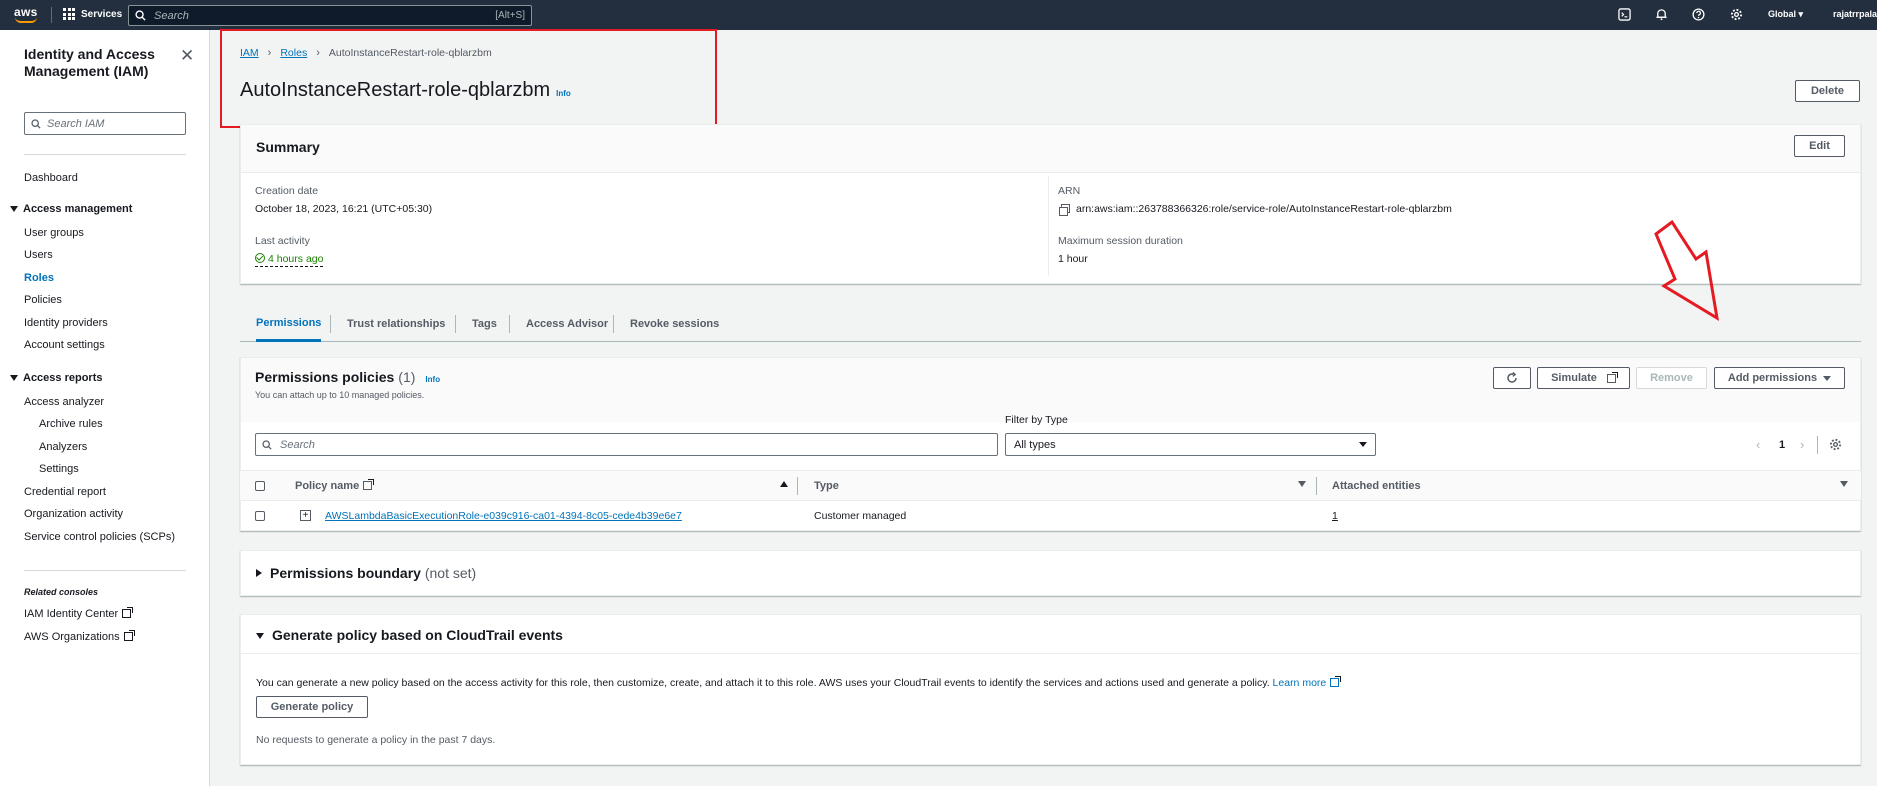 Image resolution: width=1877 pixels, height=786 pixels. I want to click on sidebar-item-scps: Service control policies (SCPs), so click(99, 537).